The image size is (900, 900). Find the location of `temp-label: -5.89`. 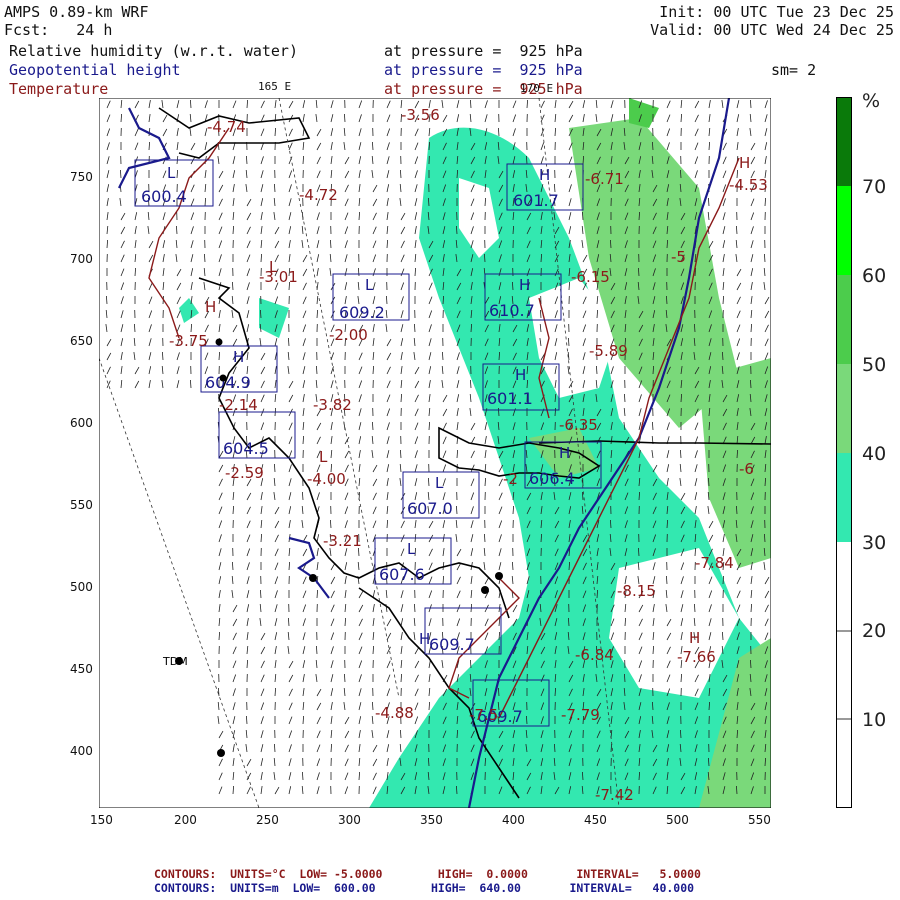

temp-label: -5.89 is located at coordinates (608, 351).